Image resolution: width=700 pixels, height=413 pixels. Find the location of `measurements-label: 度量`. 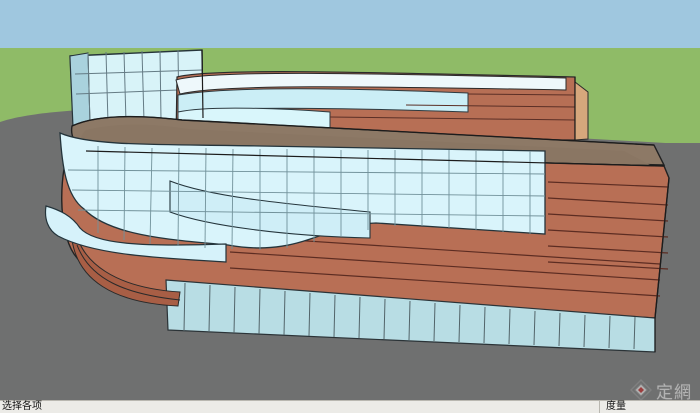

measurements-label: 度量 is located at coordinates (612, 407).